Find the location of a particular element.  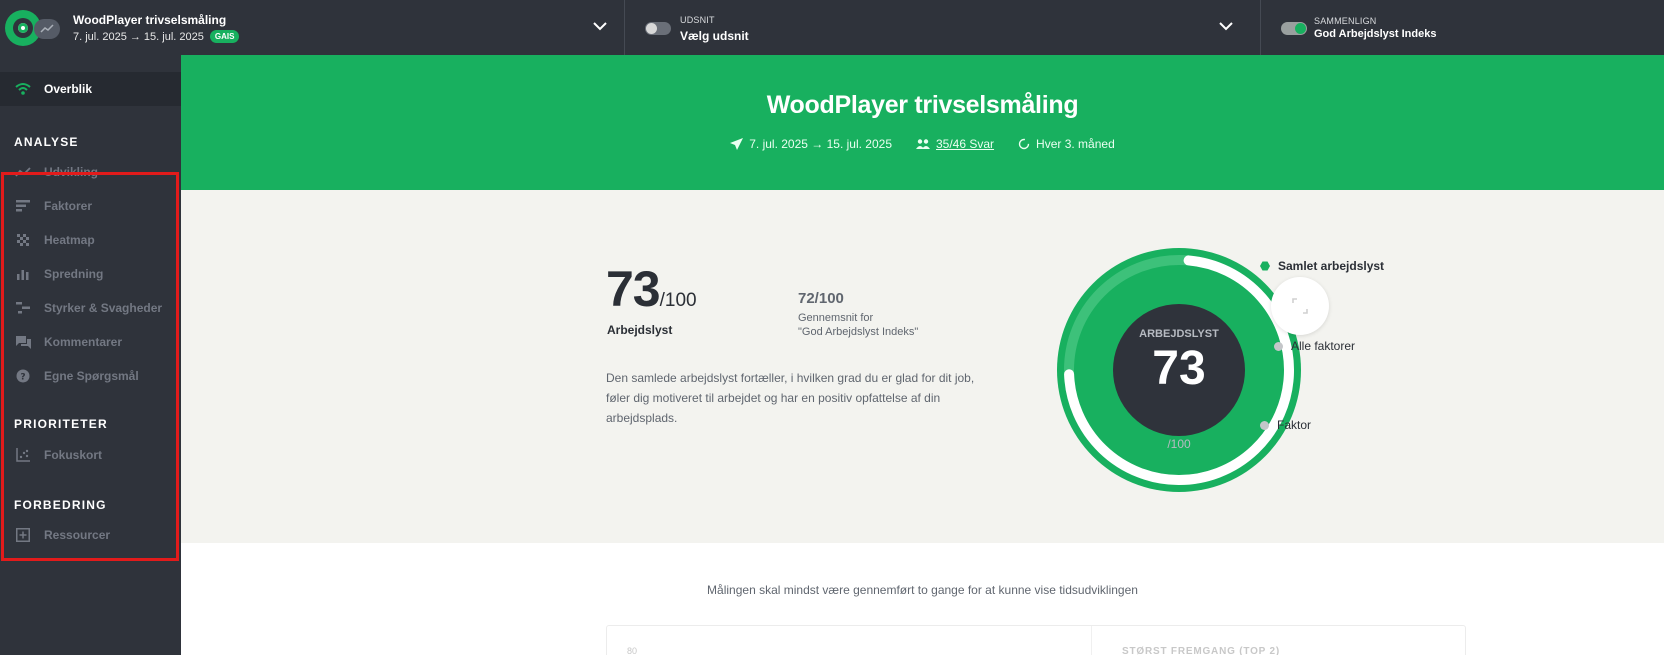

repeat-icon is located at coordinates (1024, 144).